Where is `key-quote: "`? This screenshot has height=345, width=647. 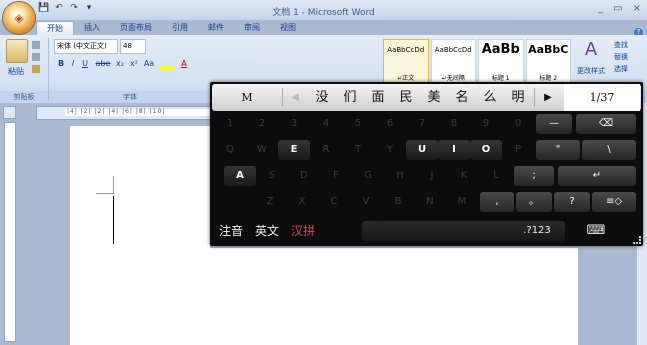
key-quote: " is located at coordinates (558, 150).